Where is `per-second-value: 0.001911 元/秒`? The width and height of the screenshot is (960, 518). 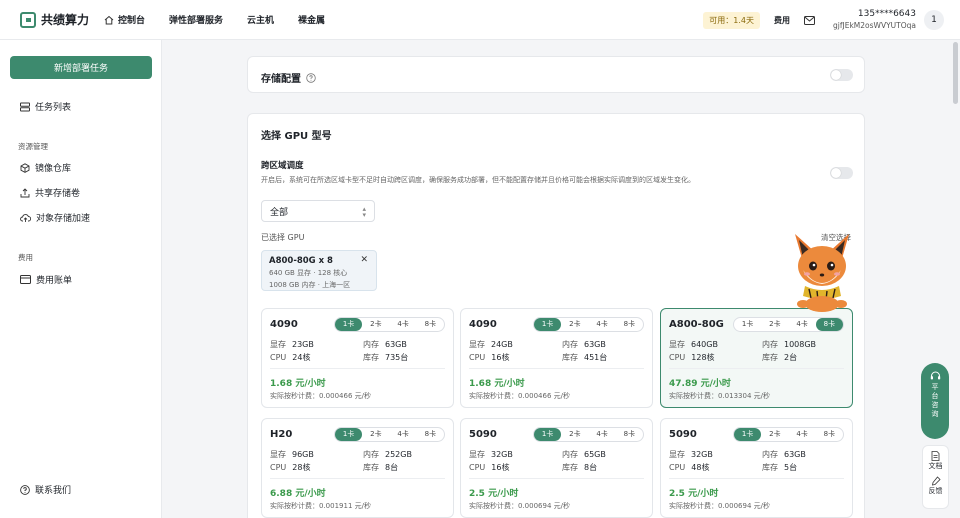
per-second-value: 0.001911 元/秒 is located at coordinates (345, 506).